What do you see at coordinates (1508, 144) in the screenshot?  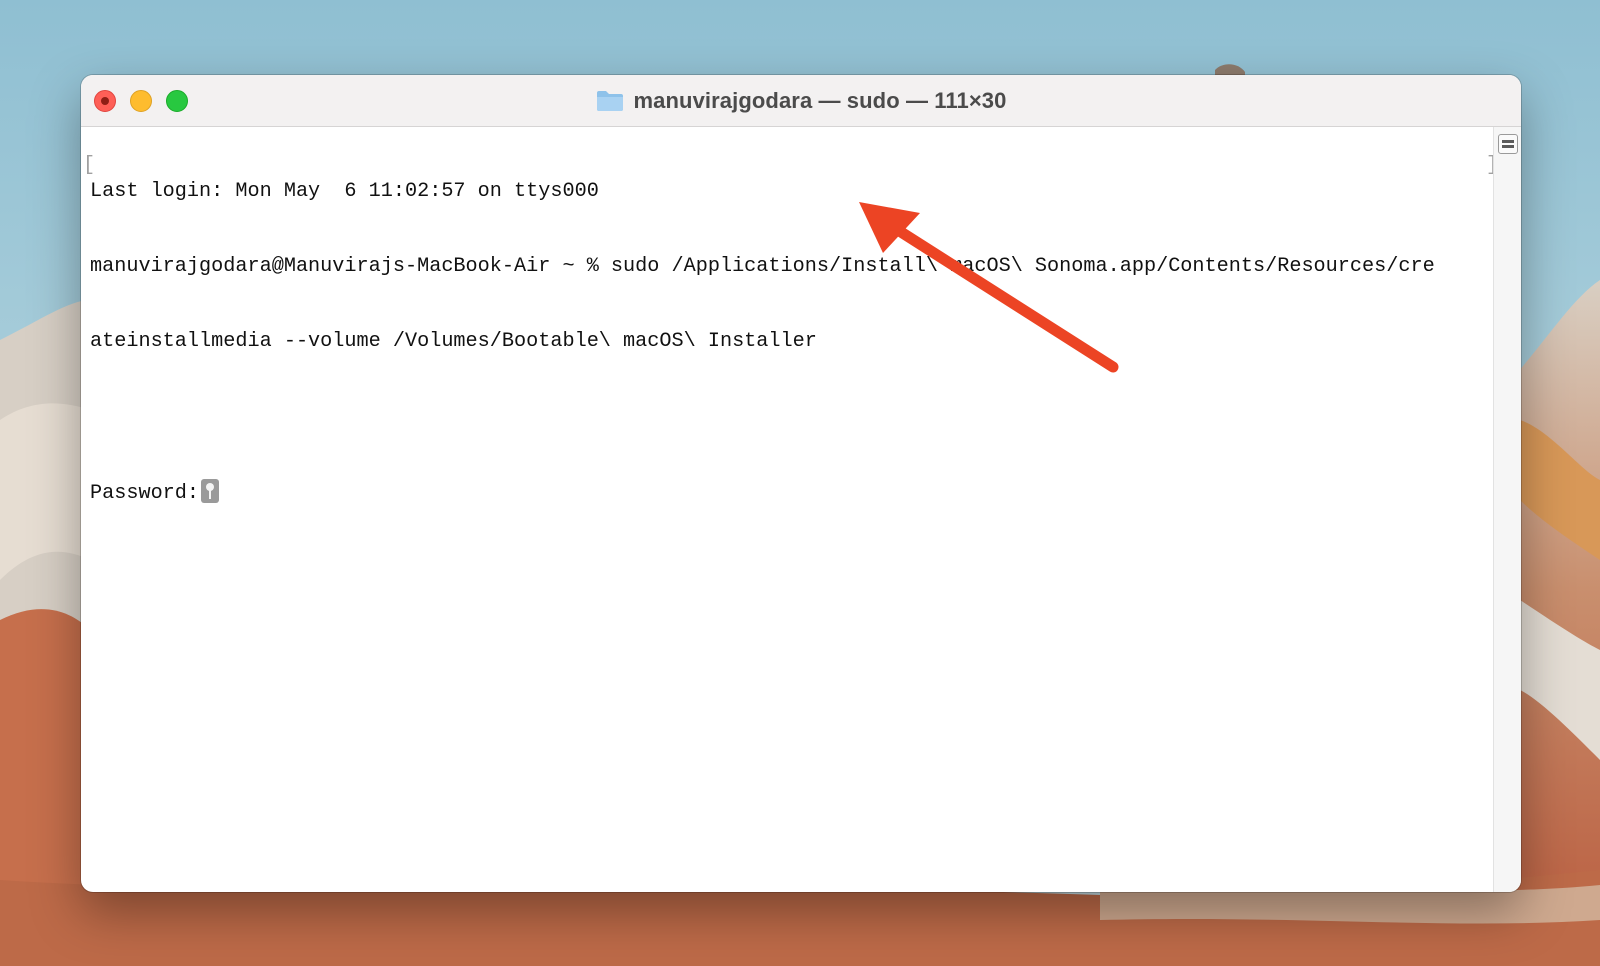 I see `split-view-icon` at bounding box center [1508, 144].